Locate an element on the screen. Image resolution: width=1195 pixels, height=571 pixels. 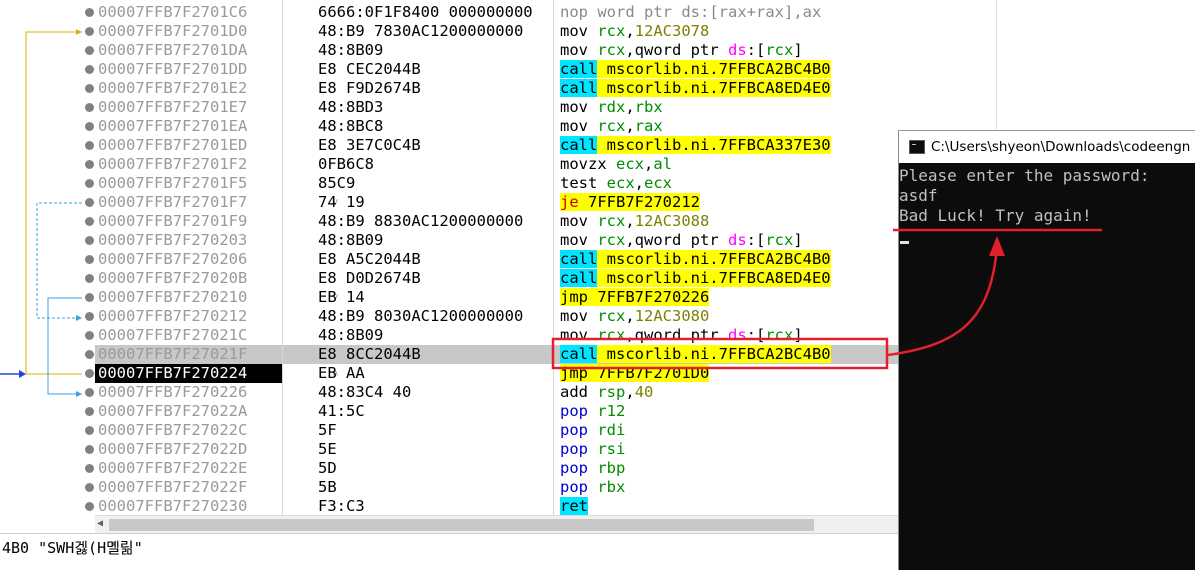
instruction-row: 00007FFB7F27022A 41:5C pop r12 is located at coordinates (541, 411).